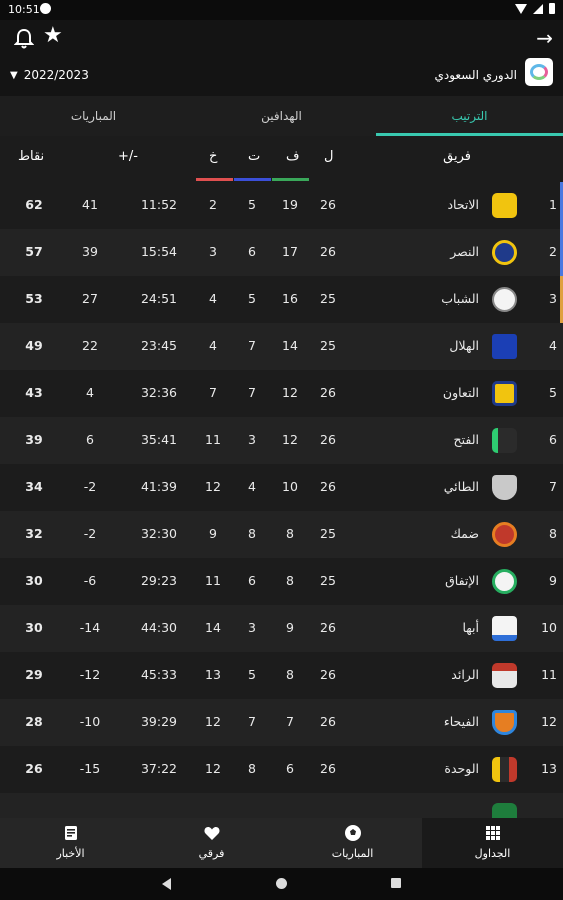 This screenshot has height=900, width=563. Describe the element at coordinates (90, 345) in the screenshot. I see `goal-difference: 22` at that location.